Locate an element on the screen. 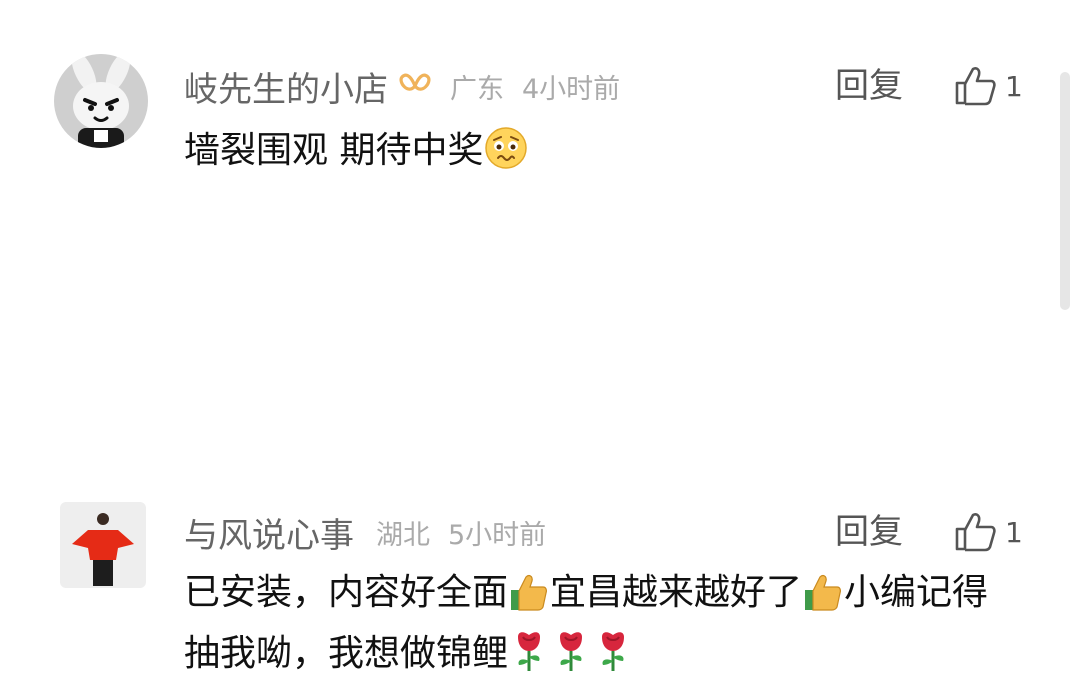  timestamp: 5小时前 is located at coordinates (497, 535).